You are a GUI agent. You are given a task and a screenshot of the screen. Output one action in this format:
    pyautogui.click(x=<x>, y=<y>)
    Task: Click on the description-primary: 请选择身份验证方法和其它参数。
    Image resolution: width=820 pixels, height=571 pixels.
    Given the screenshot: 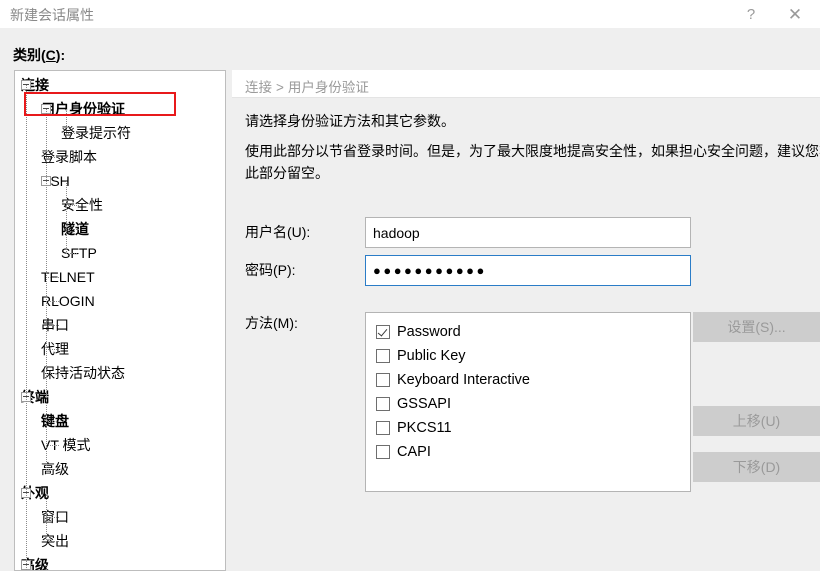 What is the action you would take?
    pyautogui.click(x=350, y=121)
    